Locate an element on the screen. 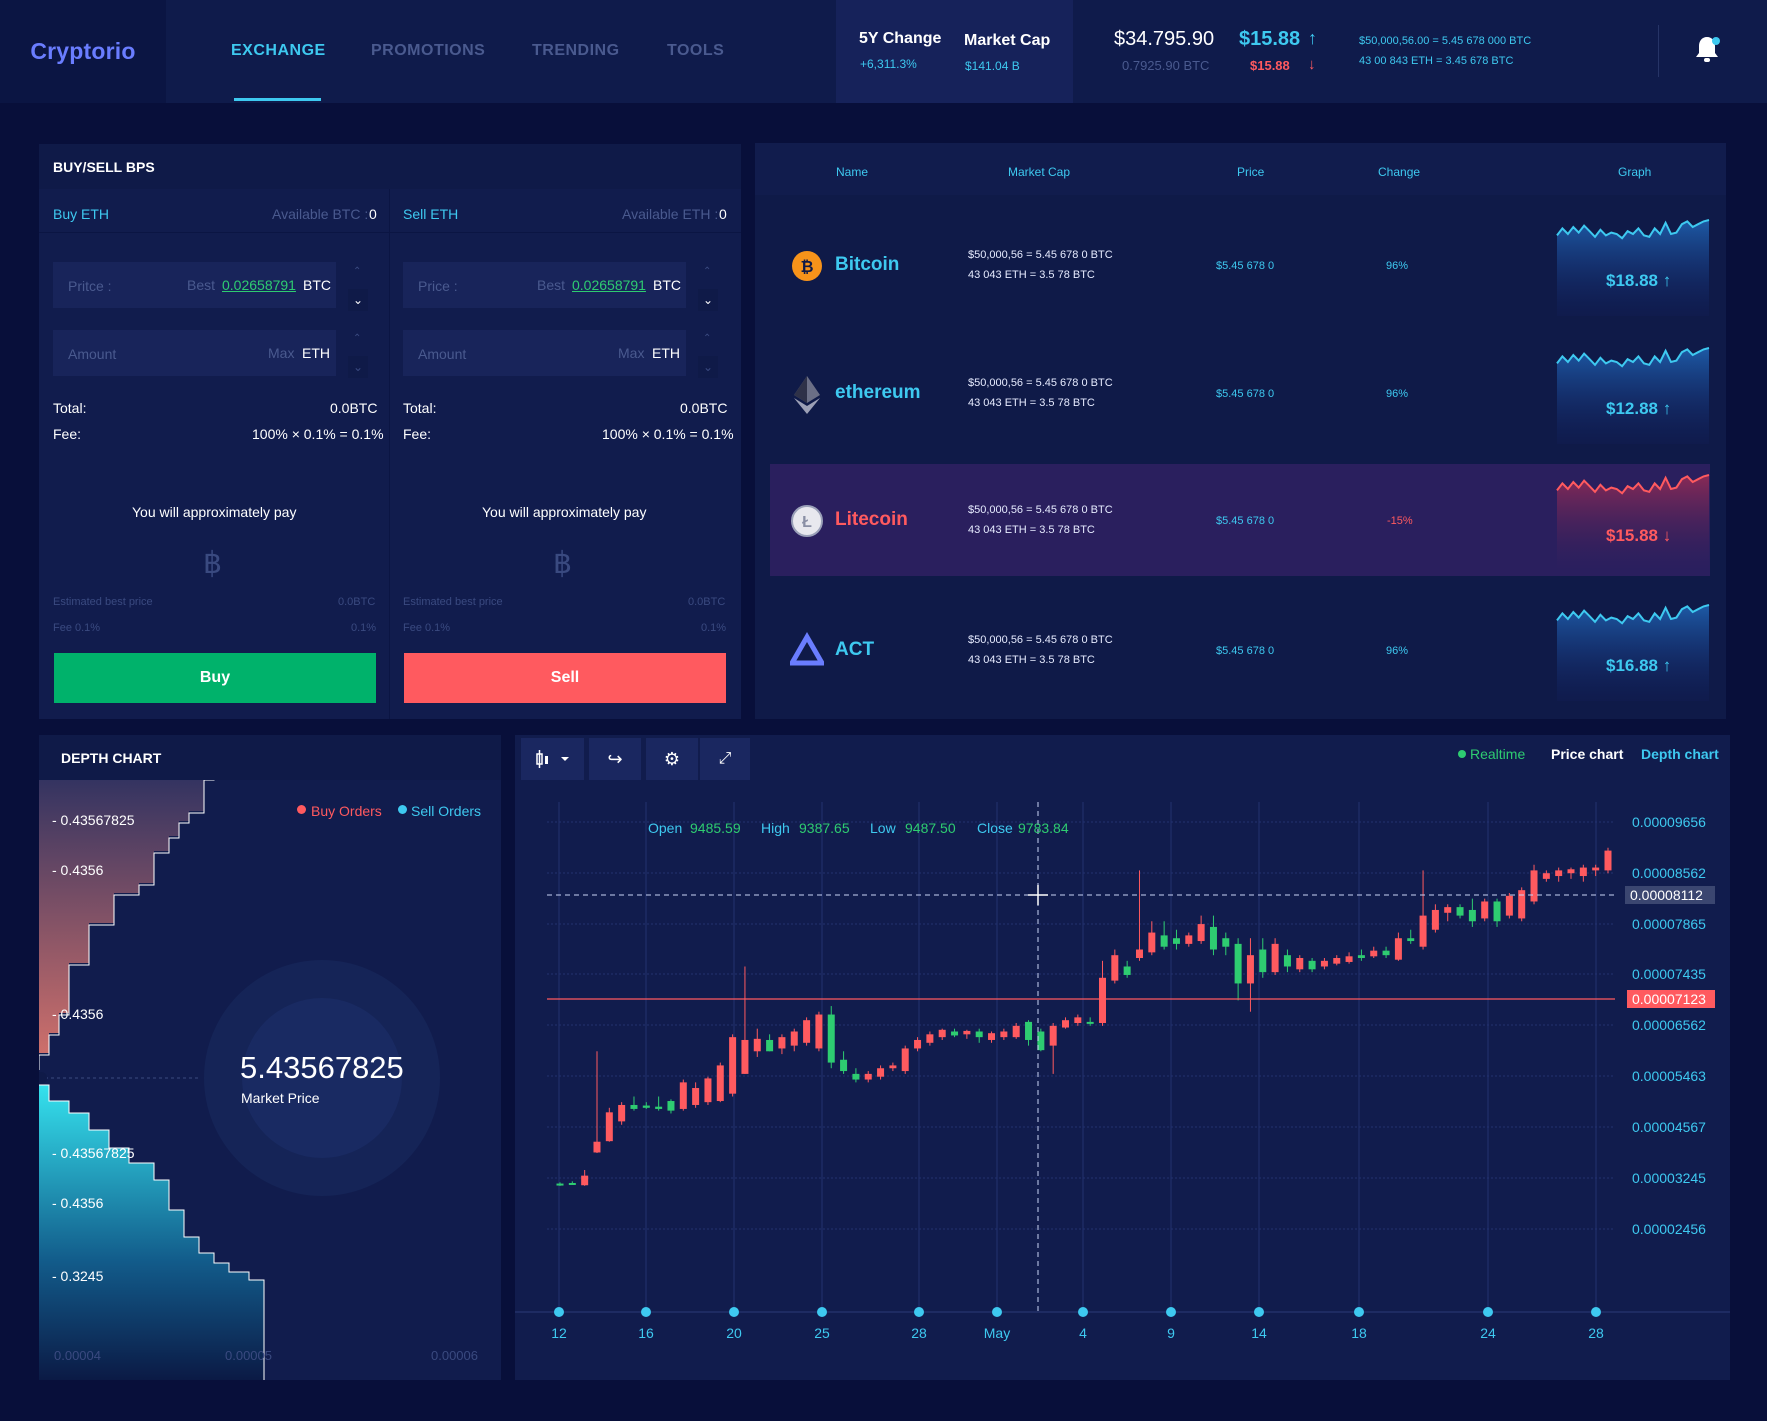 The image size is (1767, 1421). x-tick-label: 4 is located at coordinates (1083, 1333).